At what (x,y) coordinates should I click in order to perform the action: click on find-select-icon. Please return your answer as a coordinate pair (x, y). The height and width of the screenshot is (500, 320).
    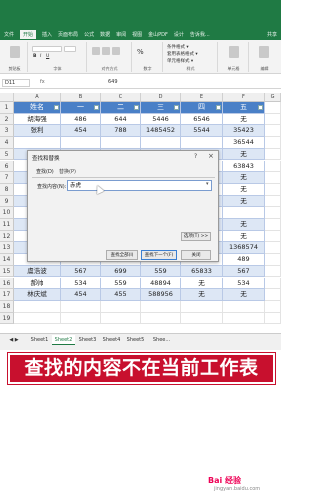
    Looking at the image, I should click on (264, 52).